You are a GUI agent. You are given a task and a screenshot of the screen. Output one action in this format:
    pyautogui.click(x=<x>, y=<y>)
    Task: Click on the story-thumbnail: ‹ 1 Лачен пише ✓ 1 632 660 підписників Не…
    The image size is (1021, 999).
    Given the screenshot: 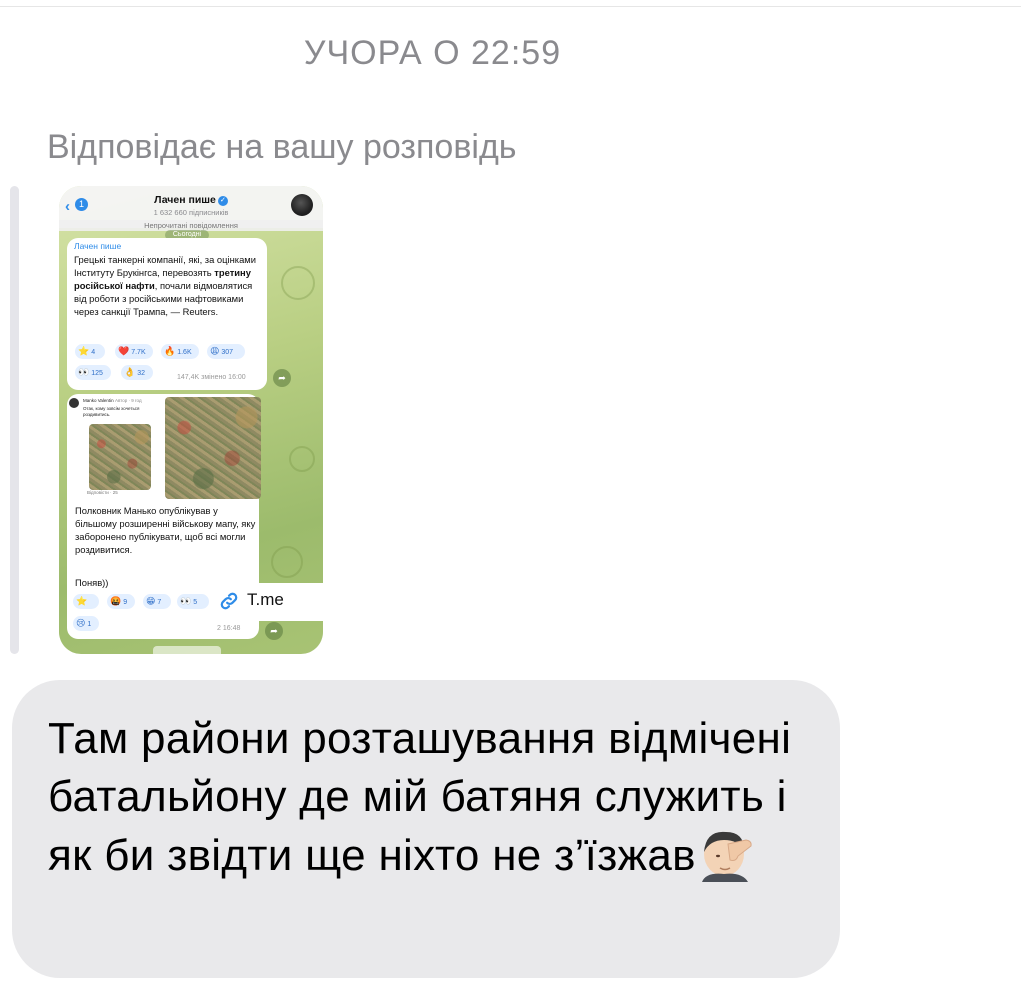 What is the action you would take?
    pyautogui.click(x=191, y=420)
    